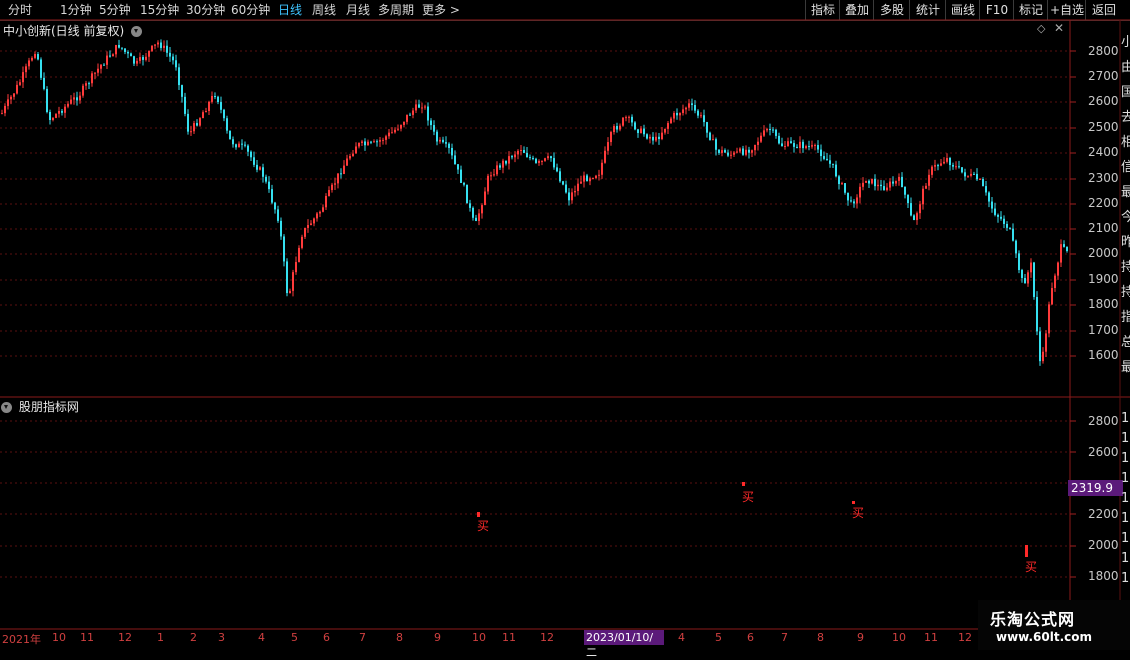 Image resolution: width=1130 pixels, height=660 pixels. What do you see at coordinates (1103, 279) in the screenshot?
I see `axis-label: 1900` at bounding box center [1103, 279].